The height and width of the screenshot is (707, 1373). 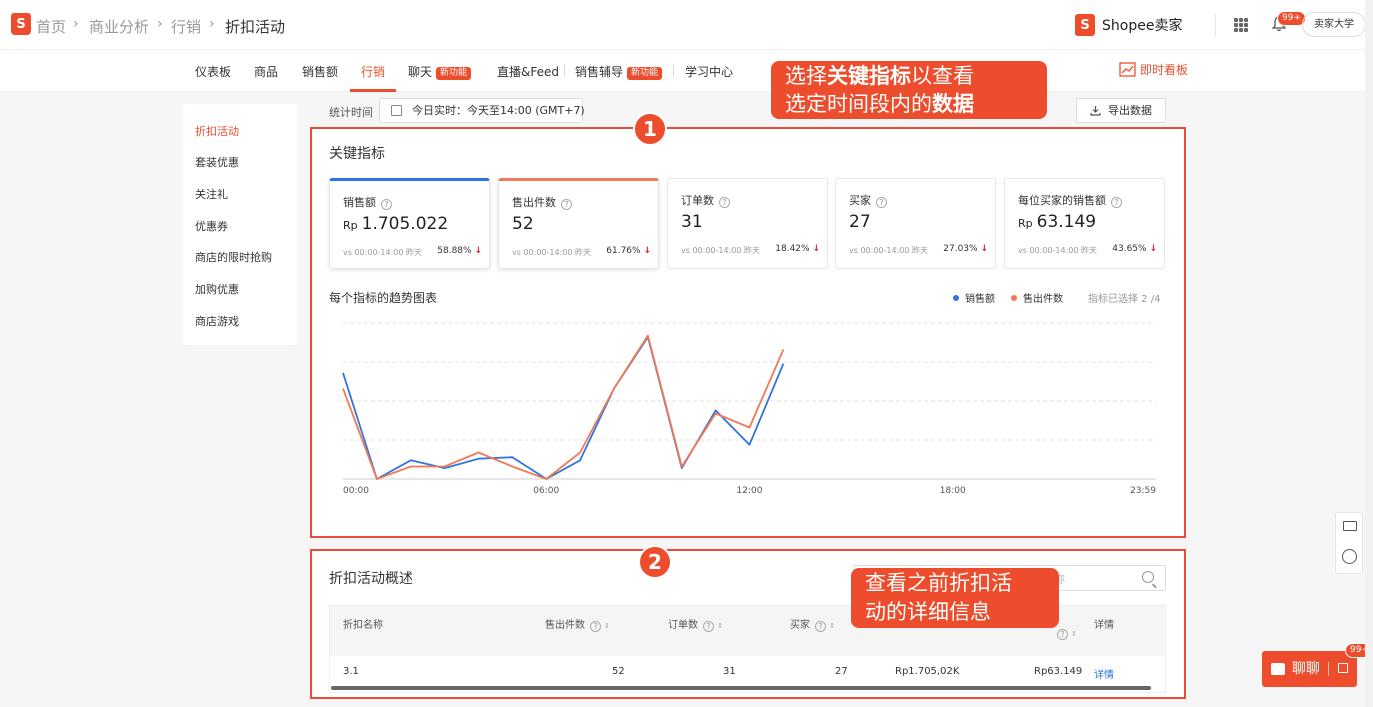 I want to click on tab-sales-coaching: 销售辅导 新功能, so click(x=619, y=71).